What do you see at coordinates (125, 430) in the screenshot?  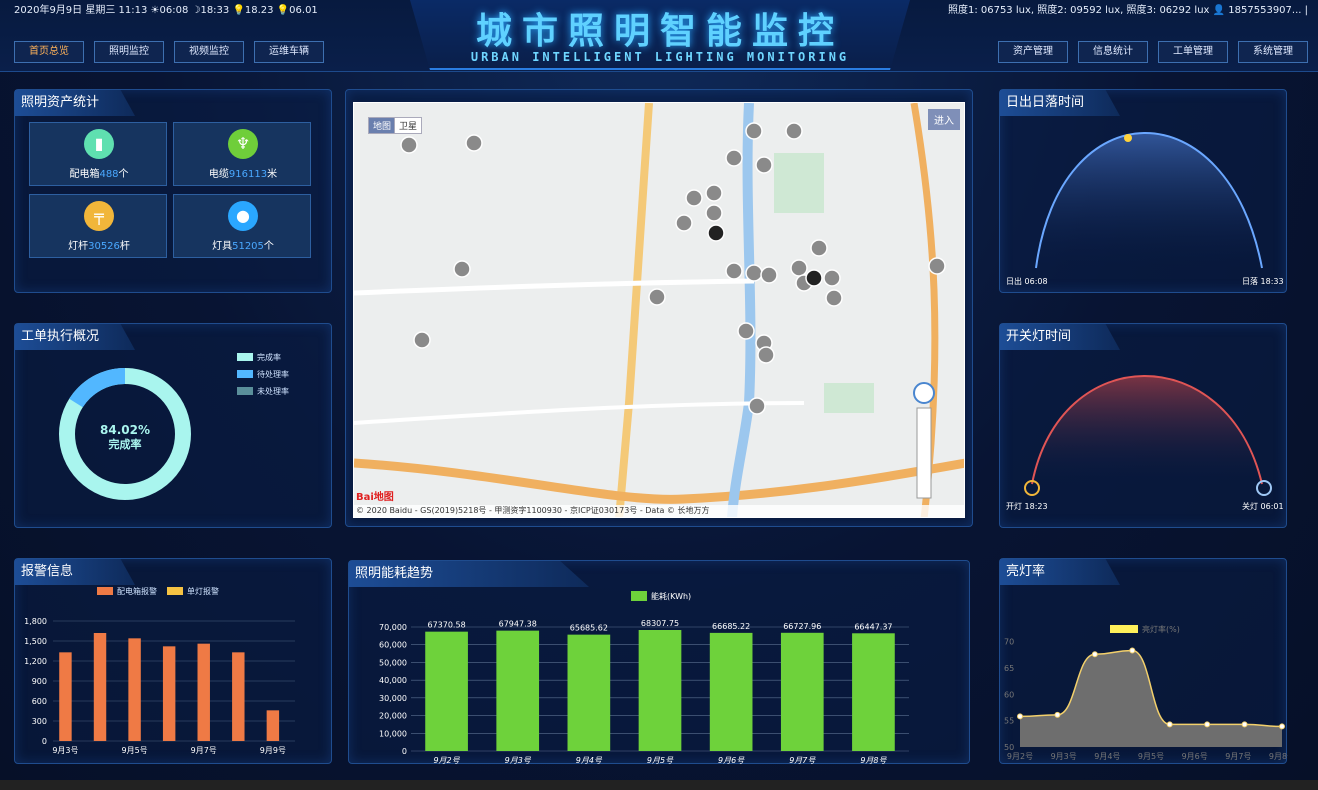 I see `donut-percent: 84.02%` at bounding box center [125, 430].